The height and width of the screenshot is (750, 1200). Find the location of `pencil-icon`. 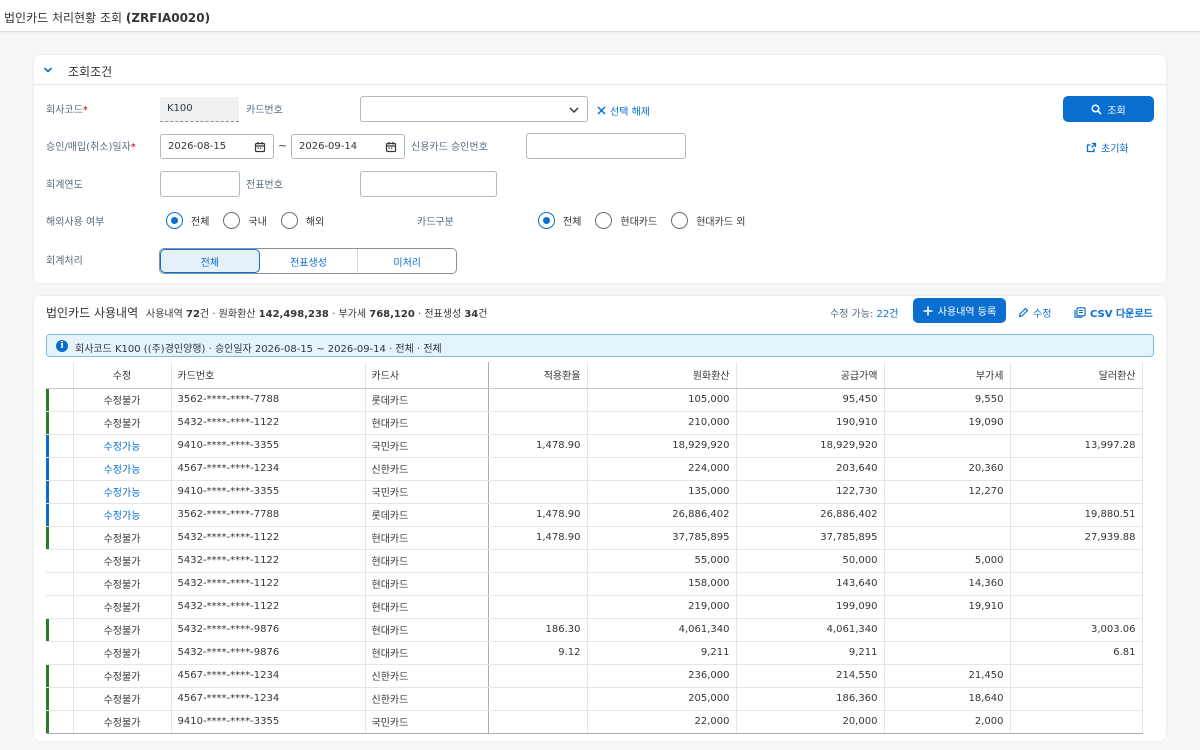

pencil-icon is located at coordinates (1023, 312).